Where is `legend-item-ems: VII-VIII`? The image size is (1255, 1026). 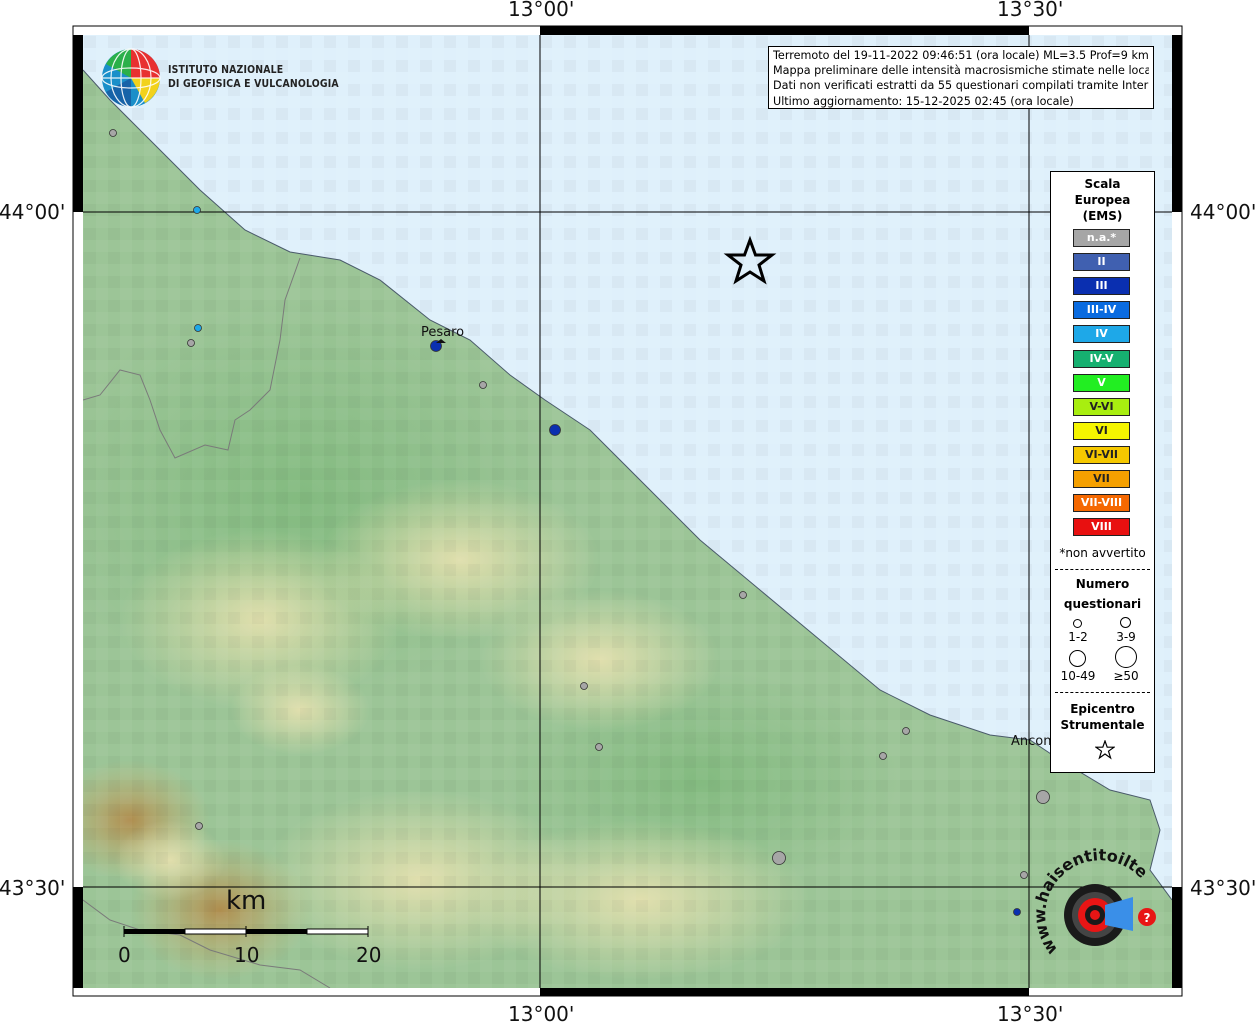
legend-item-ems: VII-VIII is located at coordinates (1101, 503).